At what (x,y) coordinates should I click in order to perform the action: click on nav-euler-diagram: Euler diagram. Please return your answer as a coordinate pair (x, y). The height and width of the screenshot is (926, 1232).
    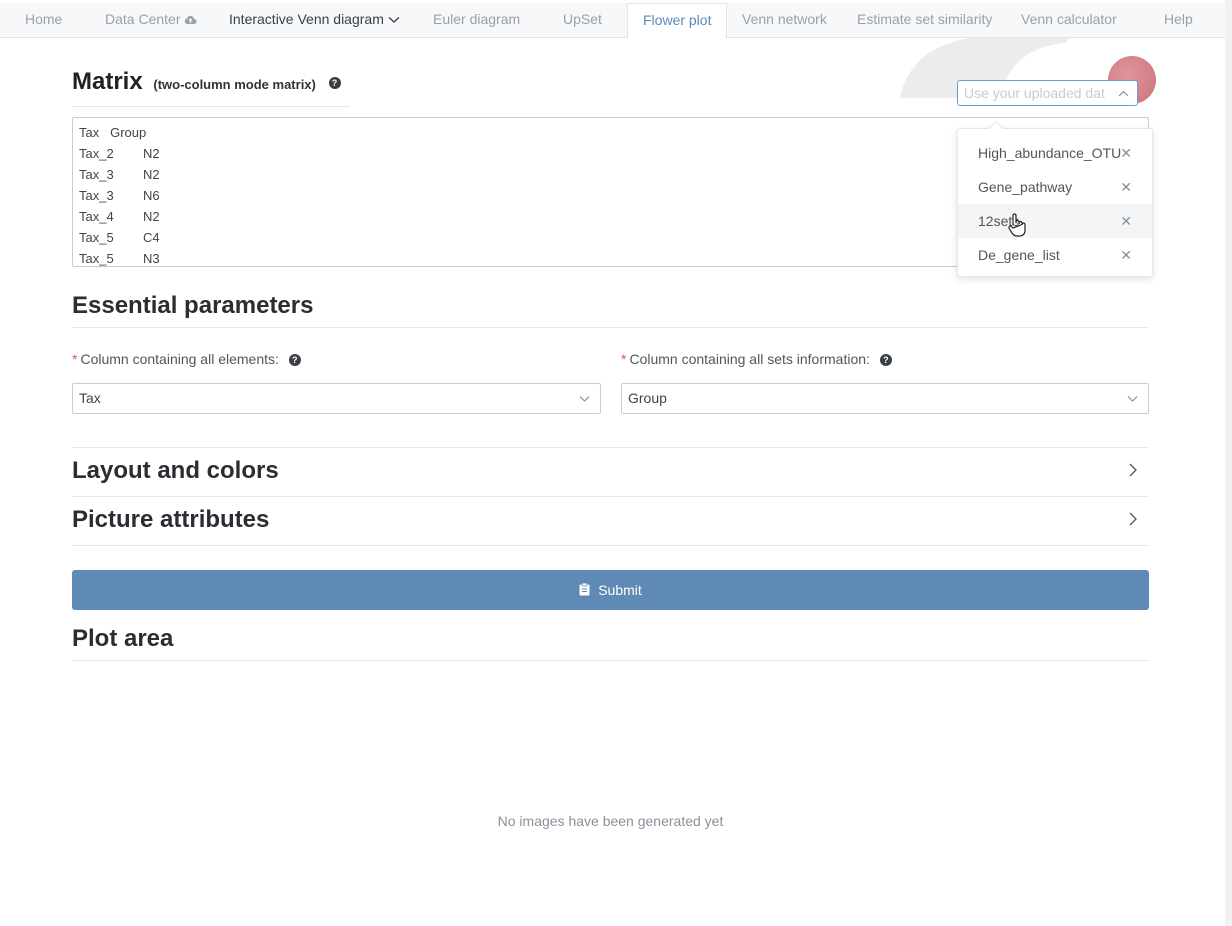
    Looking at the image, I should click on (476, 20).